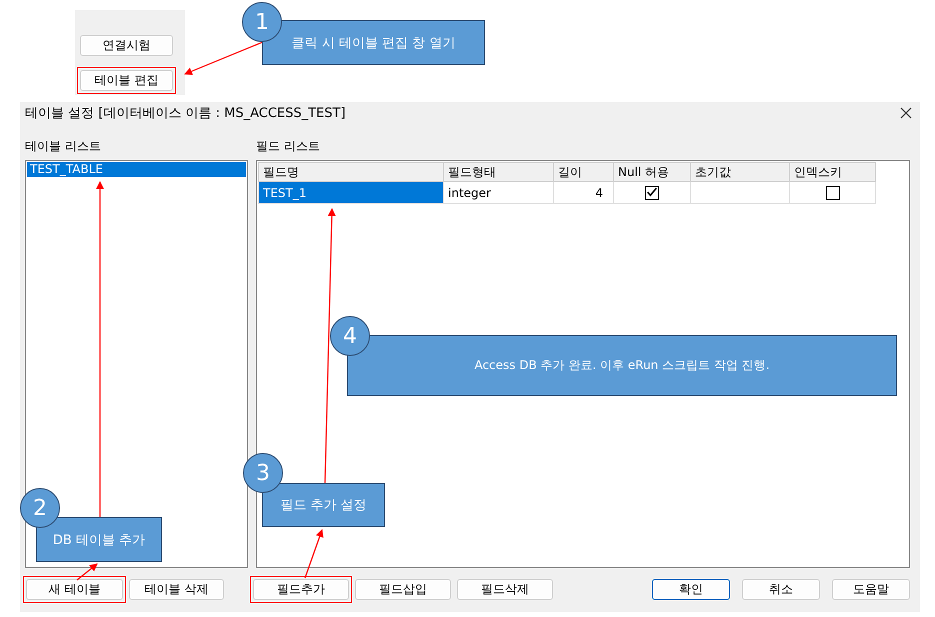 The width and height of the screenshot is (935, 617). I want to click on table-cell: integer, so click(499, 193).